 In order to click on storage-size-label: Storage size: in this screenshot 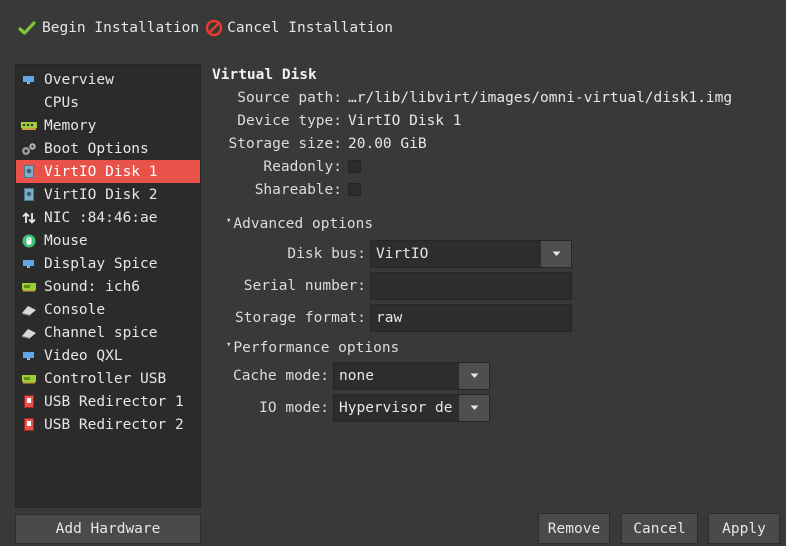, I will do `click(285, 143)`.